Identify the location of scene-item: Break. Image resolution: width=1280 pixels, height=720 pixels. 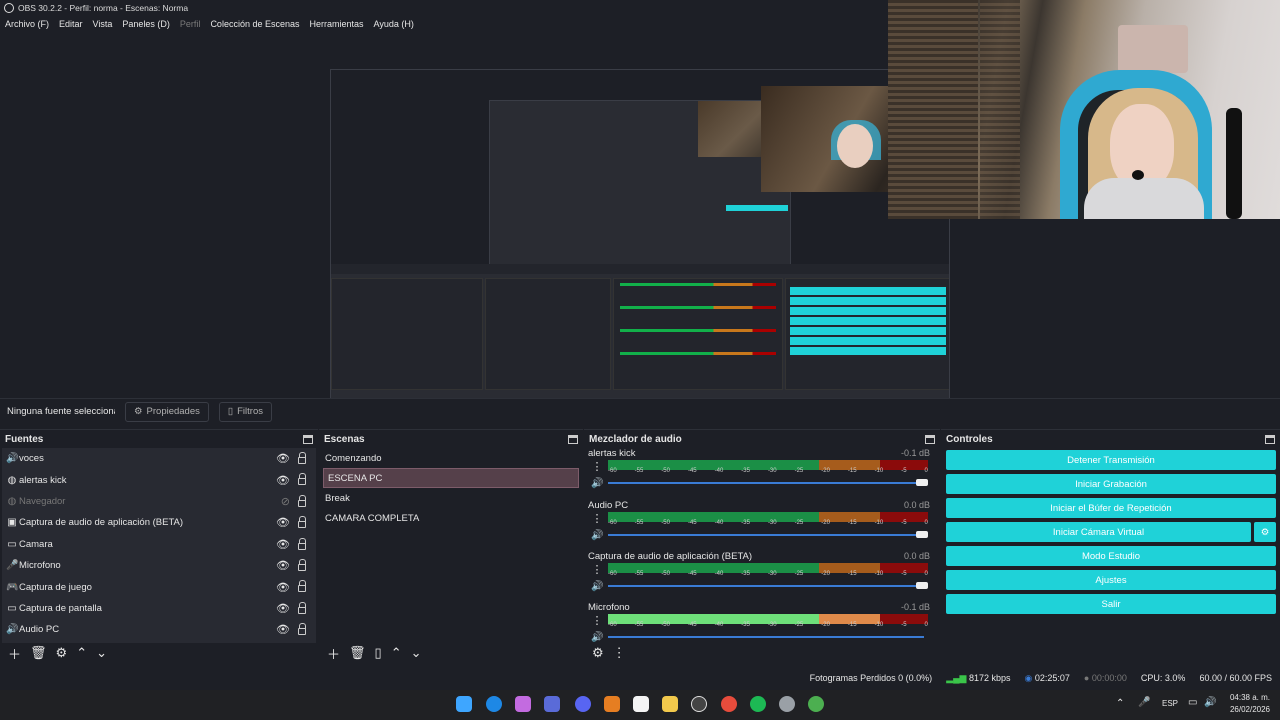
(451, 498).